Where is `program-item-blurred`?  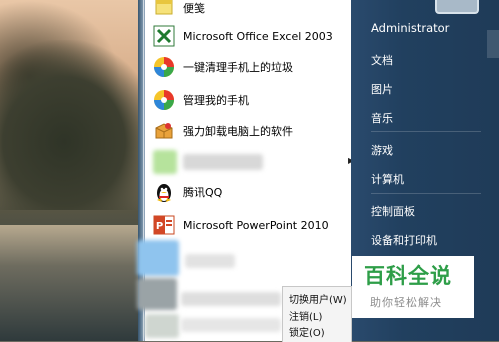 program-item-blurred is located at coordinates (208, 162).